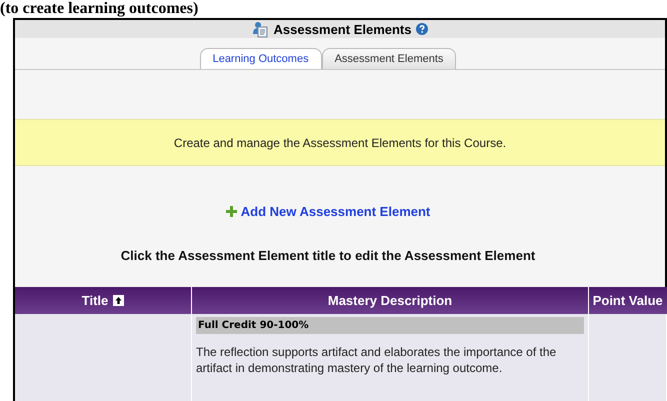 The width and height of the screenshot is (667, 401). What do you see at coordinates (422, 29) in the screenshot?
I see `help-icon` at bounding box center [422, 29].